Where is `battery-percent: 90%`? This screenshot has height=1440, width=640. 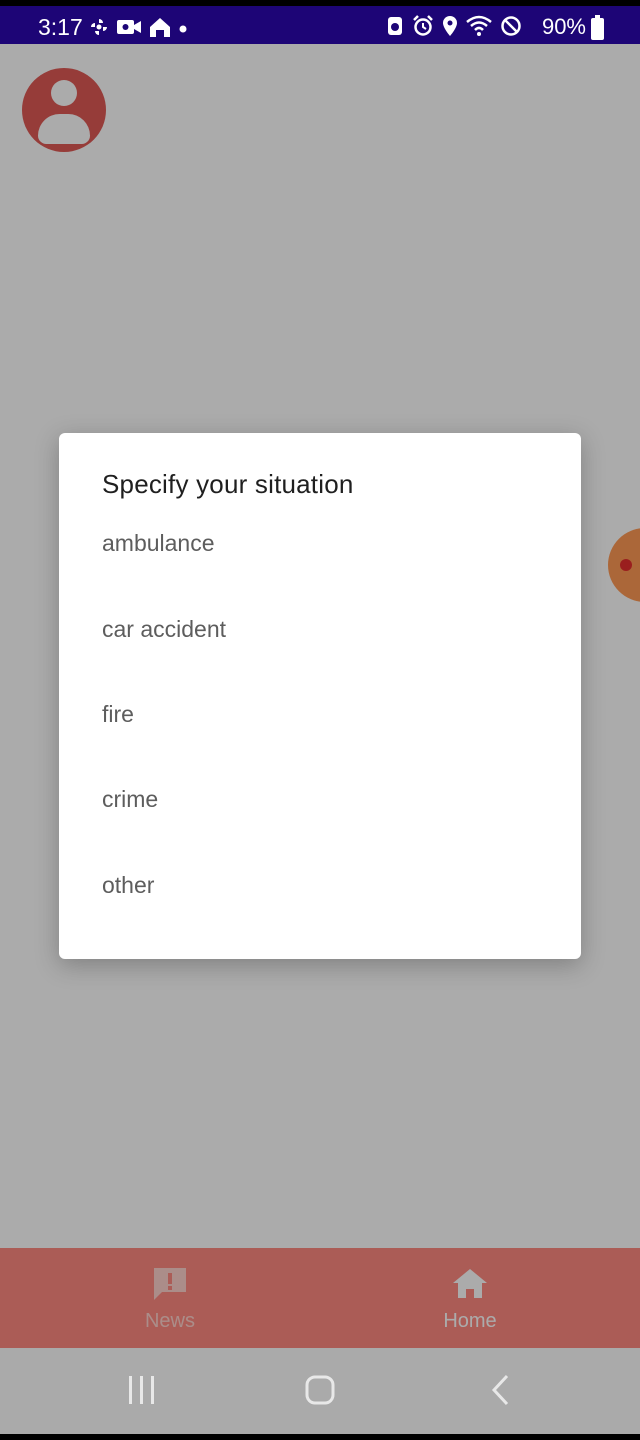 battery-percent: 90% is located at coordinates (563, 26).